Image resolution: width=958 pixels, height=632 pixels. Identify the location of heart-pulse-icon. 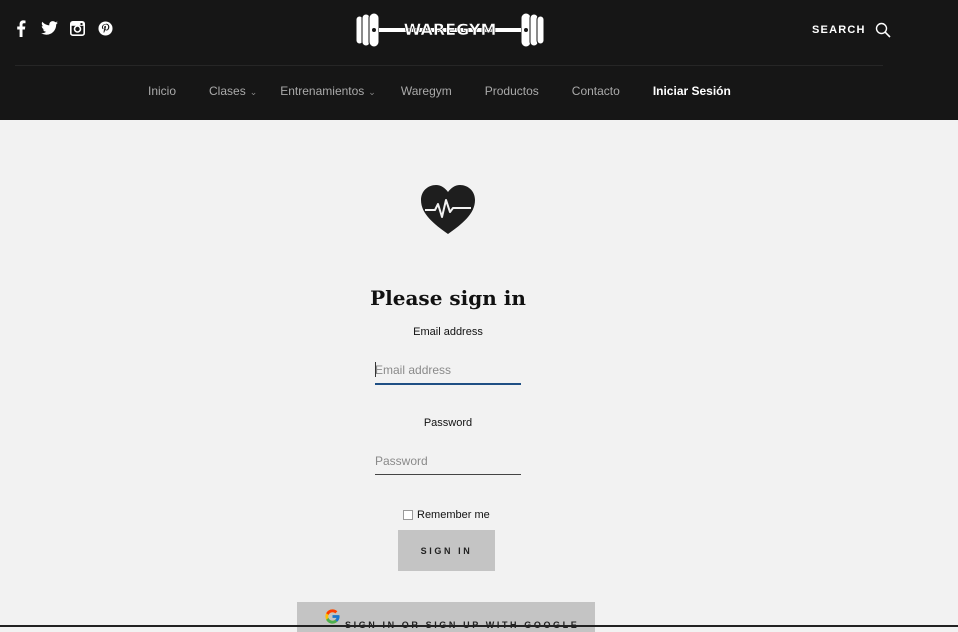
(448, 210).